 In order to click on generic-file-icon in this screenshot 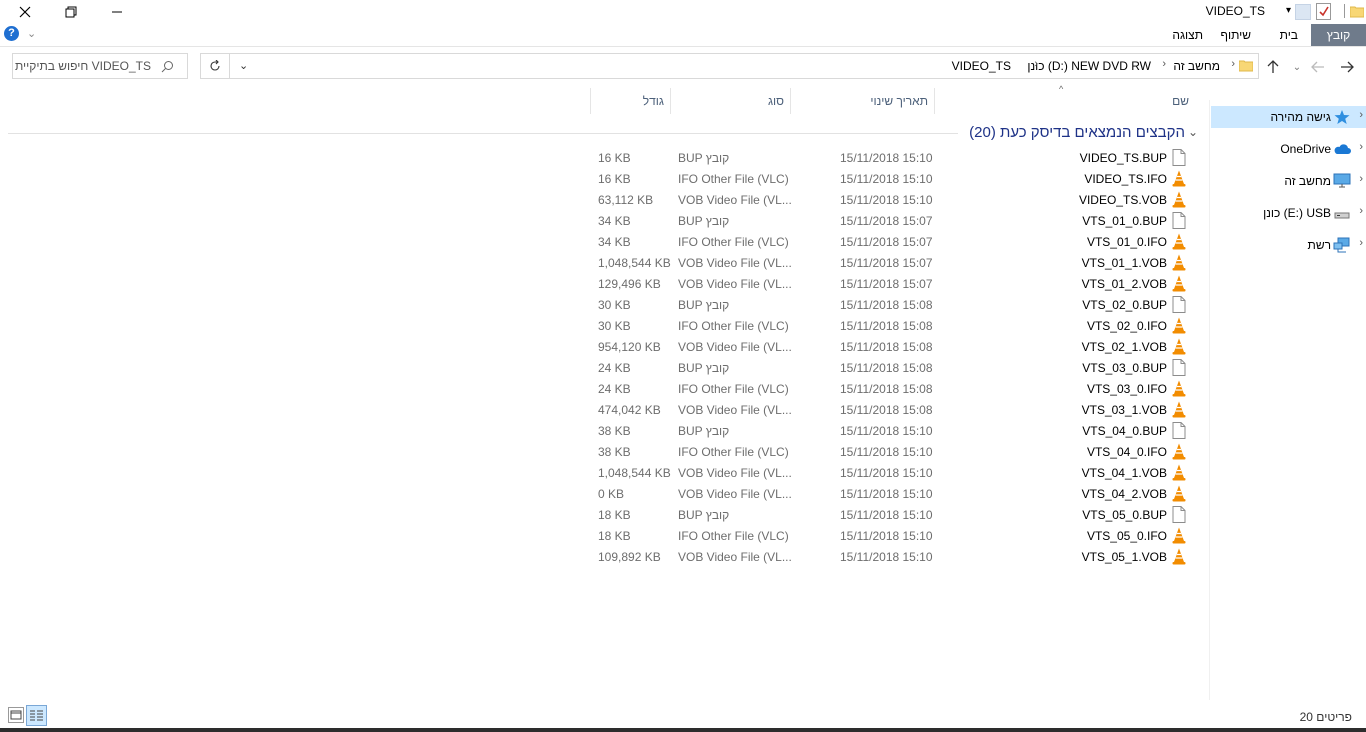, I will do `click(1179, 430)`.